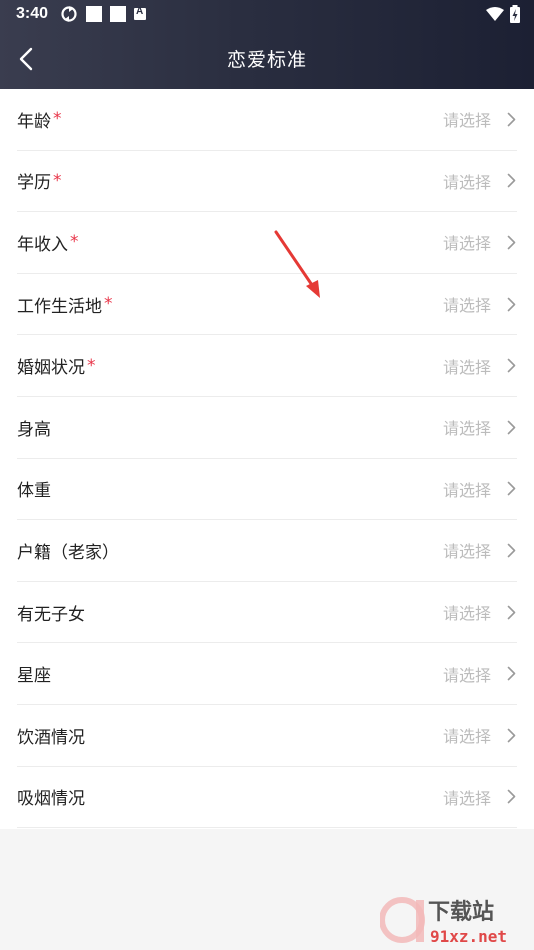 Image resolution: width=534 pixels, height=950 pixels. What do you see at coordinates (103, 14) in the screenshot?
I see `notification-icons` at bounding box center [103, 14].